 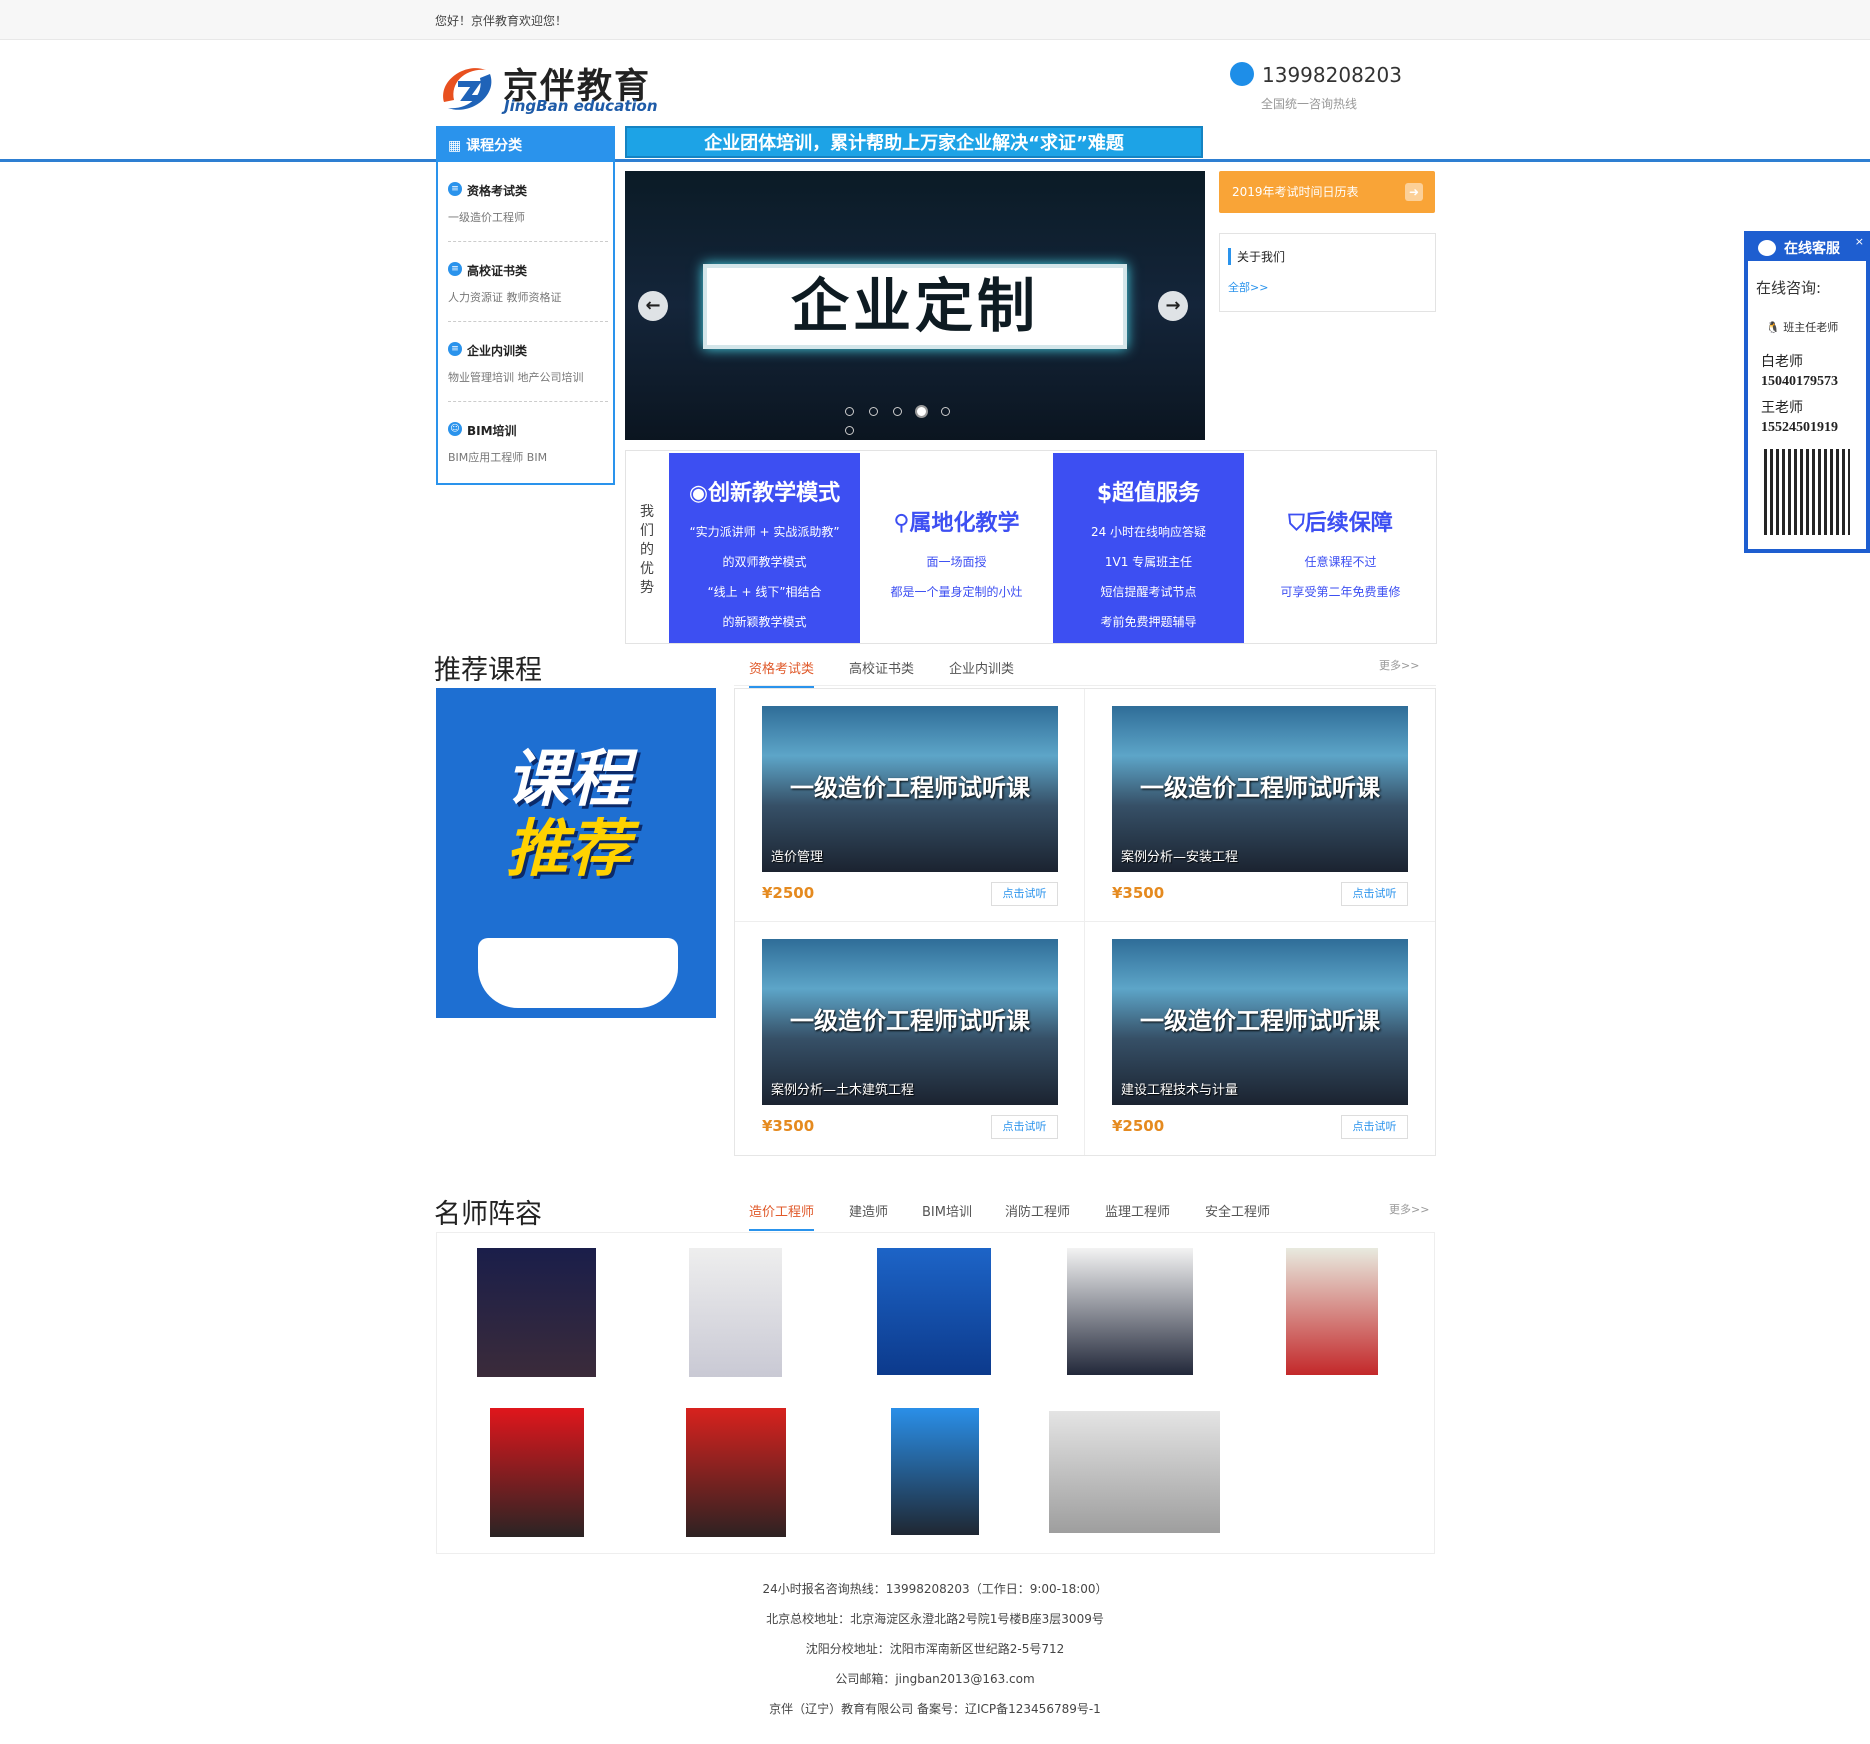 What do you see at coordinates (782, 1216) in the screenshot?
I see `tab-teacher-1: 造价工程师` at bounding box center [782, 1216].